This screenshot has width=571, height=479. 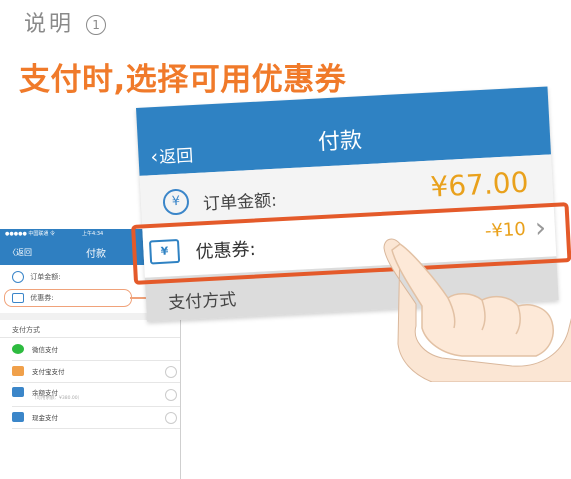 I want to click on pay-method-cash: 现金支付, so click(x=96, y=419).